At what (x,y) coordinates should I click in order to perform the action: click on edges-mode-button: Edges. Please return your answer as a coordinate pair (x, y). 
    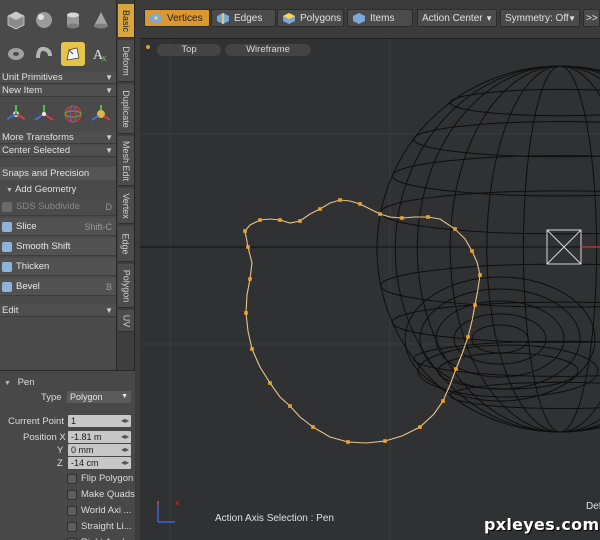
    Looking at the image, I should click on (243, 18).